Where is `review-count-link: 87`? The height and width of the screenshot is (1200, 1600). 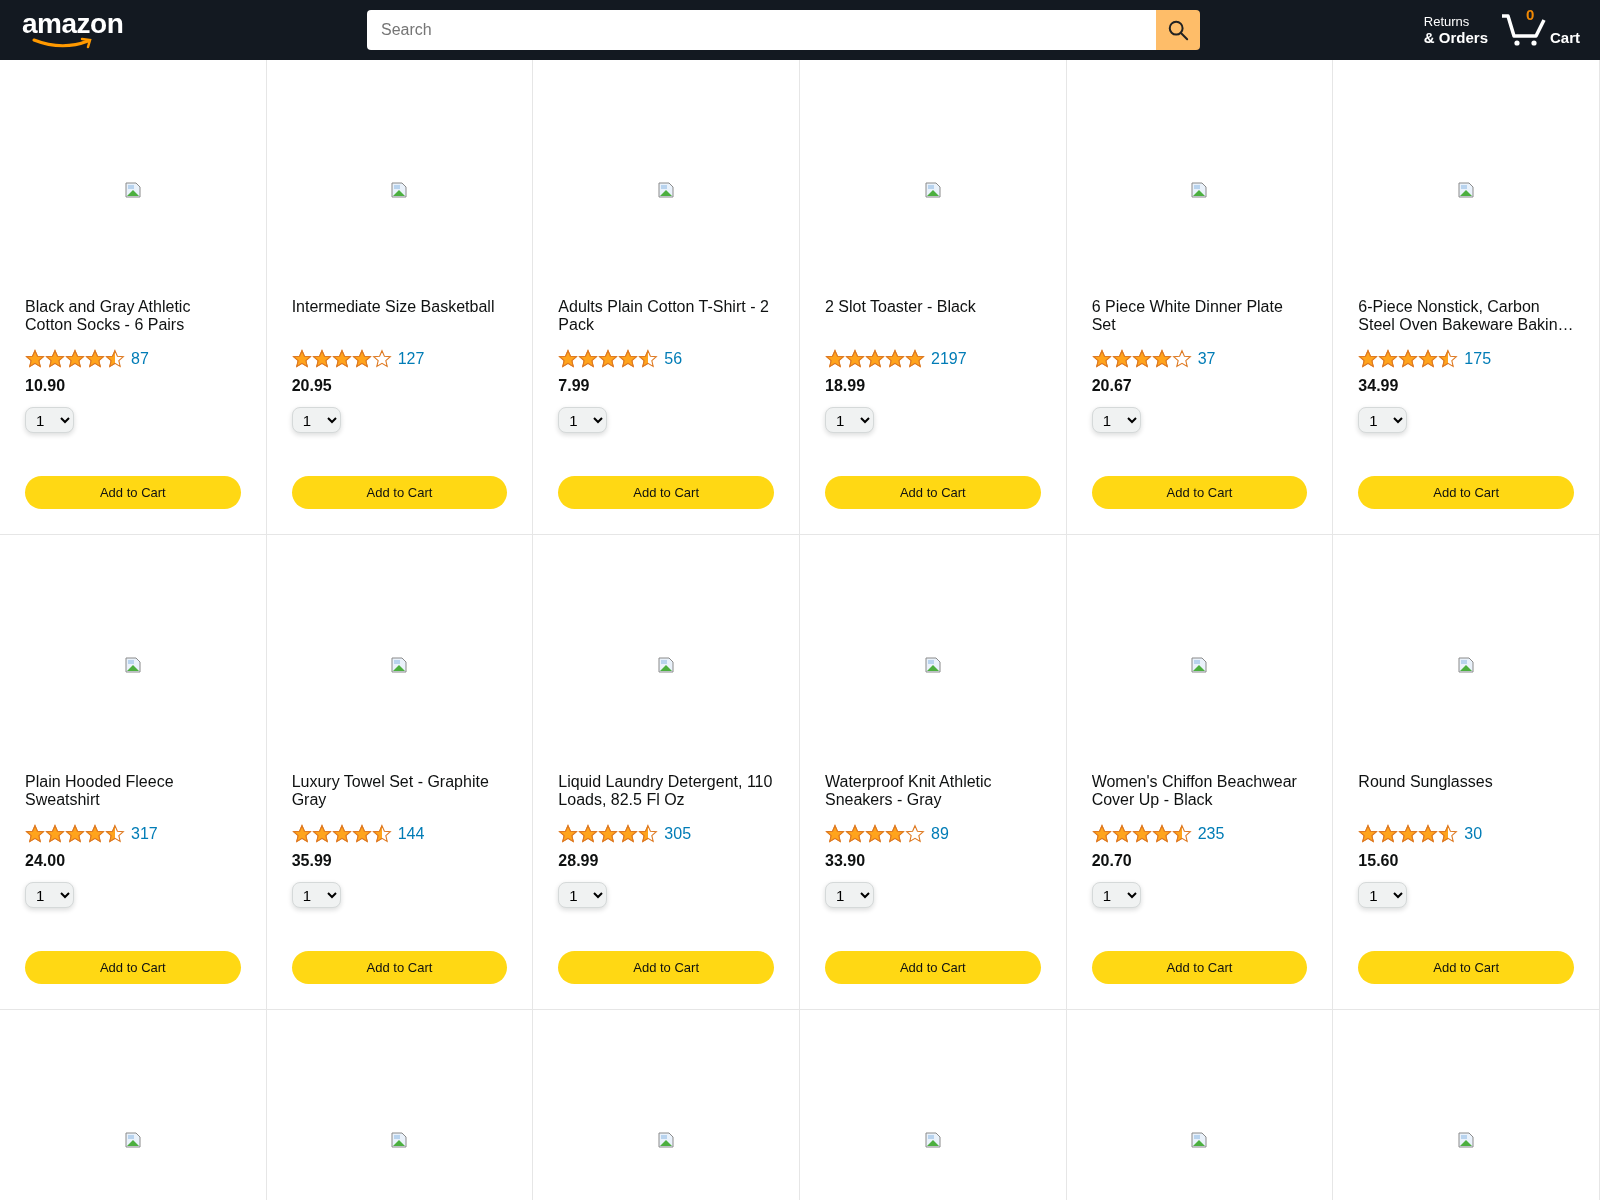 review-count-link: 87 is located at coordinates (140, 359).